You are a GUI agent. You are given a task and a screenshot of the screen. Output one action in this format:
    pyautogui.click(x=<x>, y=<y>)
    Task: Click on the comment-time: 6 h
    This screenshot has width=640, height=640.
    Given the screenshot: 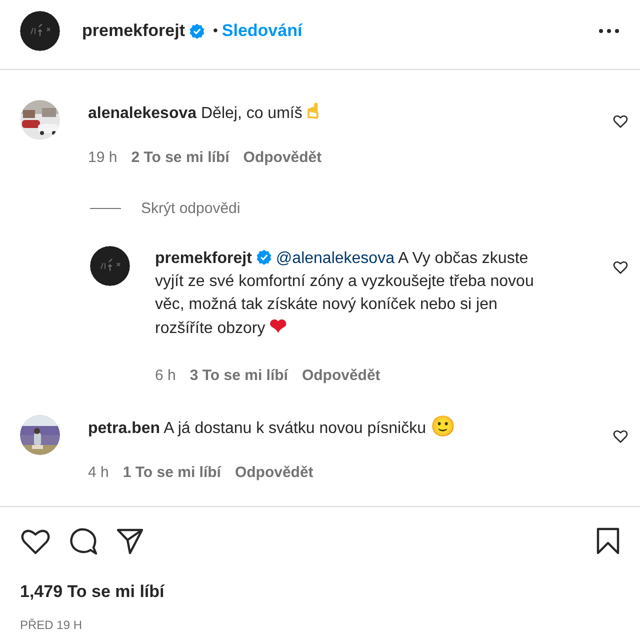 What is the action you would take?
    pyautogui.click(x=165, y=376)
    